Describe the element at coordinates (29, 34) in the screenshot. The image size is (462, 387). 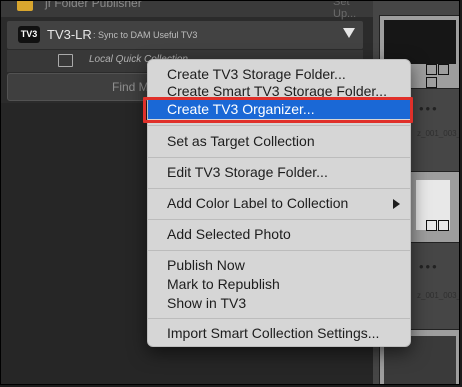
I see `tv3-logo-icon: TV3` at that location.